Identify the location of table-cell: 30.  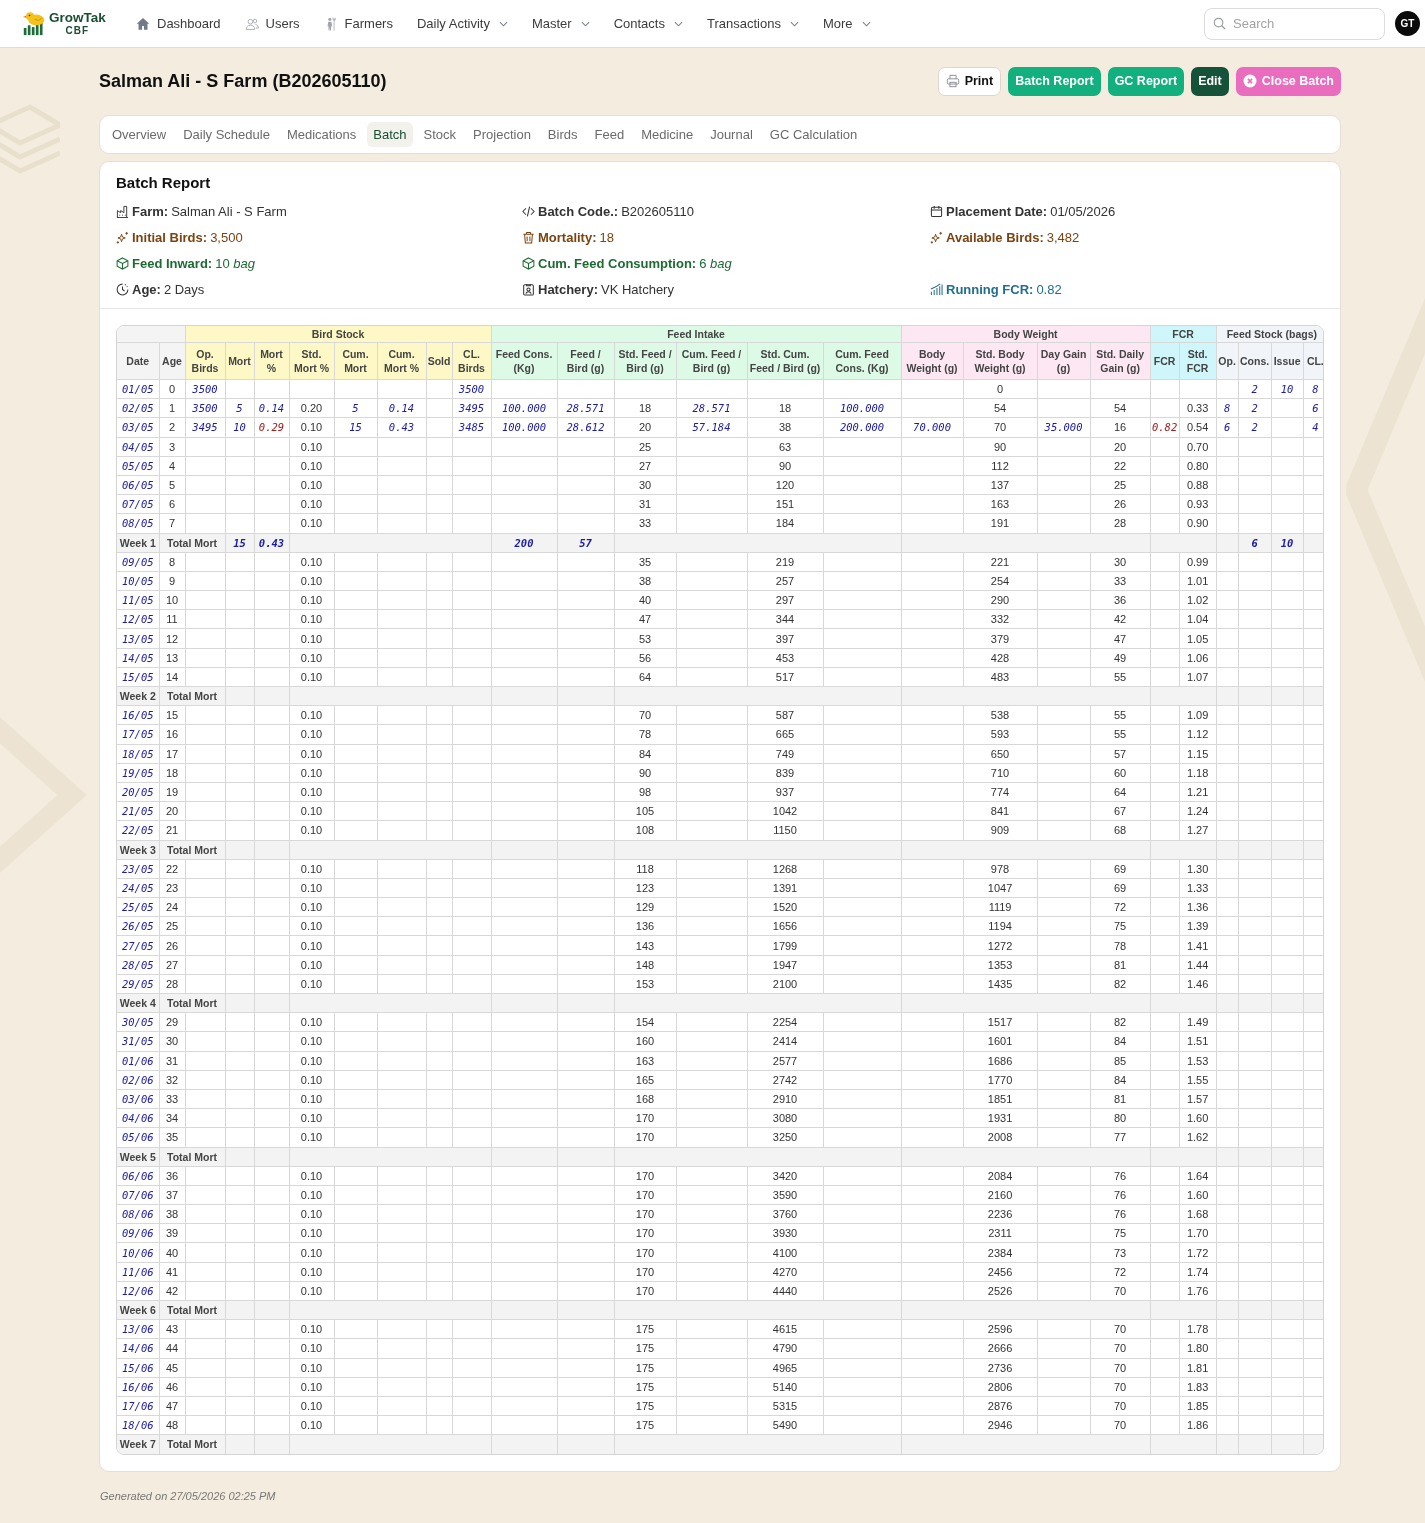
(1120, 562).